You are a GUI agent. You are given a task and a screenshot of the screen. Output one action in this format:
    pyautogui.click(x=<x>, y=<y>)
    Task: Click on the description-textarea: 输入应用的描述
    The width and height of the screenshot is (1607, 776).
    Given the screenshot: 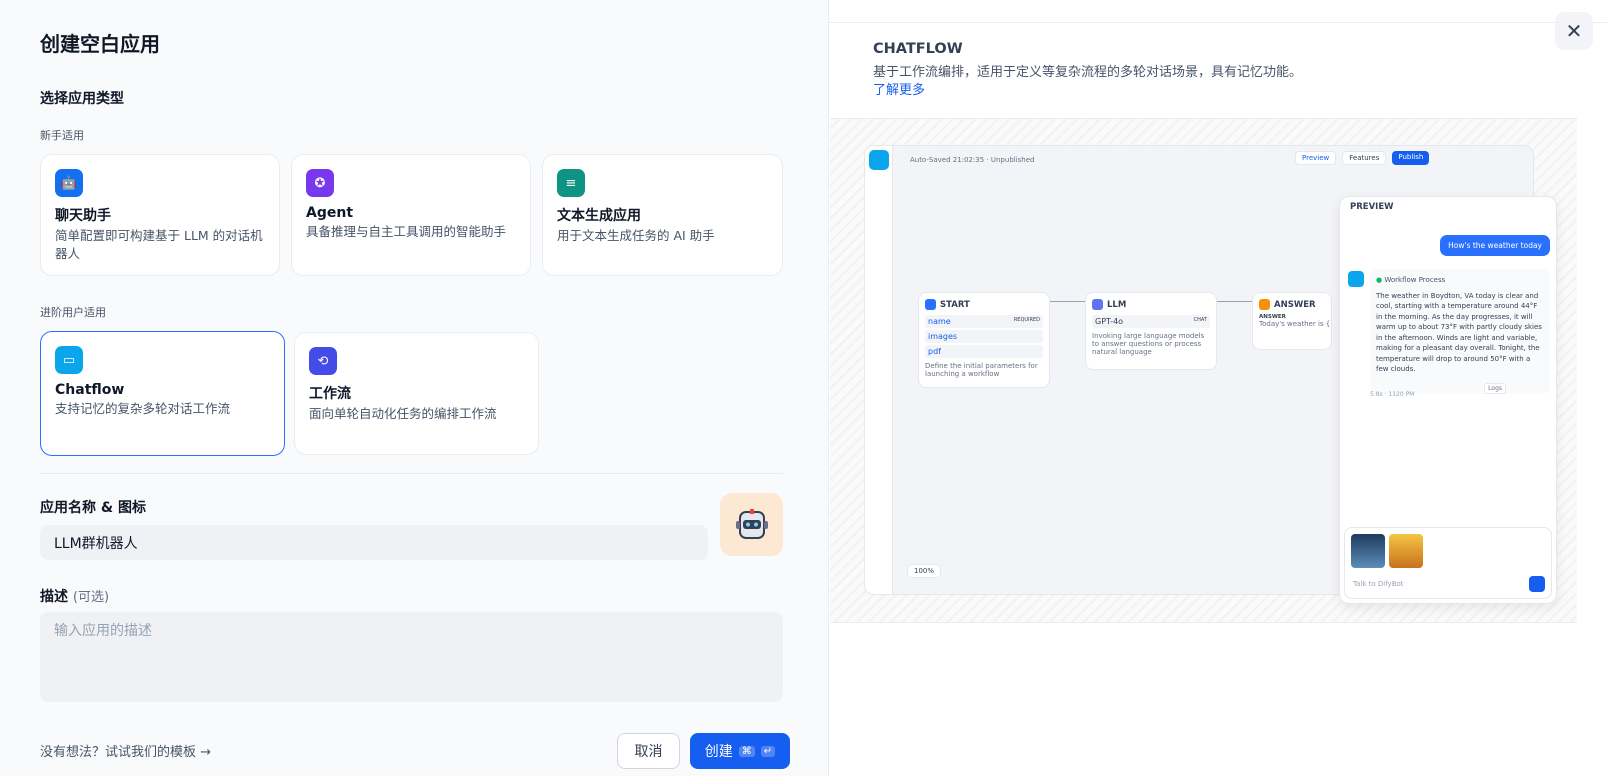 What is the action you would take?
    pyautogui.click(x=411, y=657)
    